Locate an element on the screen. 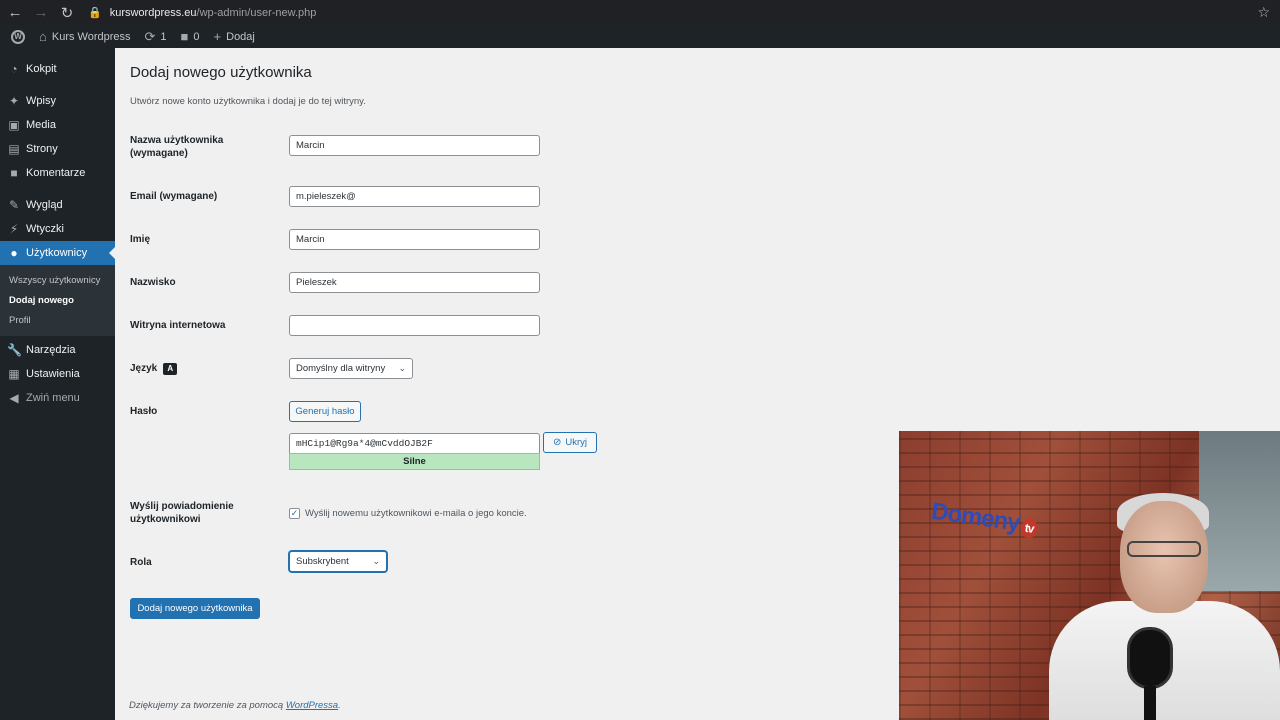  site-name-link: ⌂ Kurs Wordpress is located at coordinates (85, 36).